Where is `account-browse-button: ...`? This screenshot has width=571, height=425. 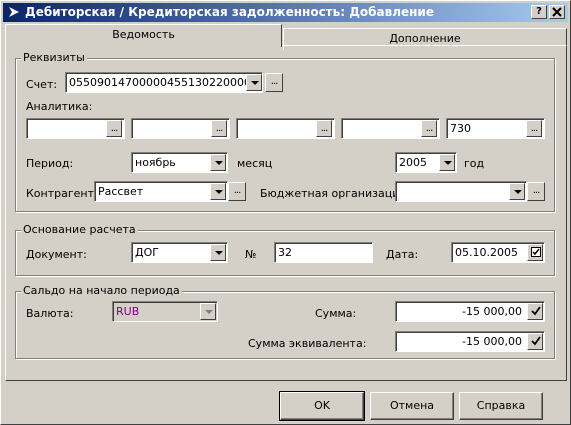 account-browse-button: ... is located at coordinates (274, 82).